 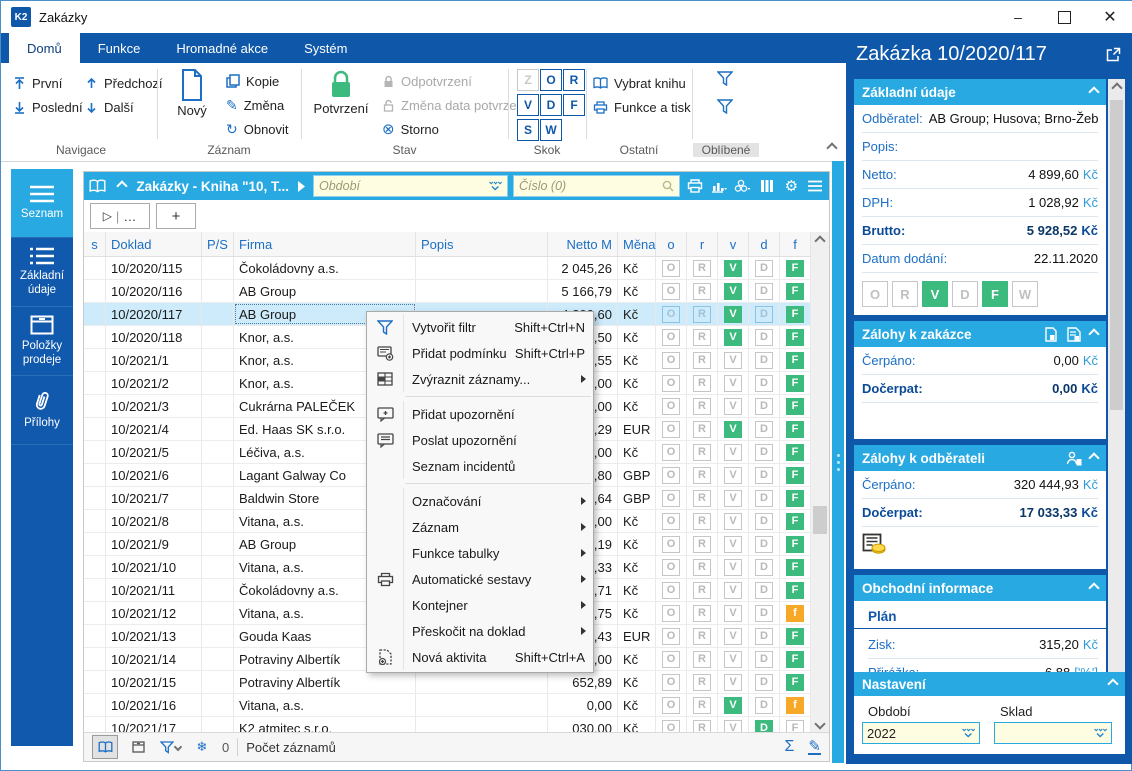 What do you see at coordinates (733, 244) in the screenshot?
I see `column-header-v: v` at bounding box center [733, 244].